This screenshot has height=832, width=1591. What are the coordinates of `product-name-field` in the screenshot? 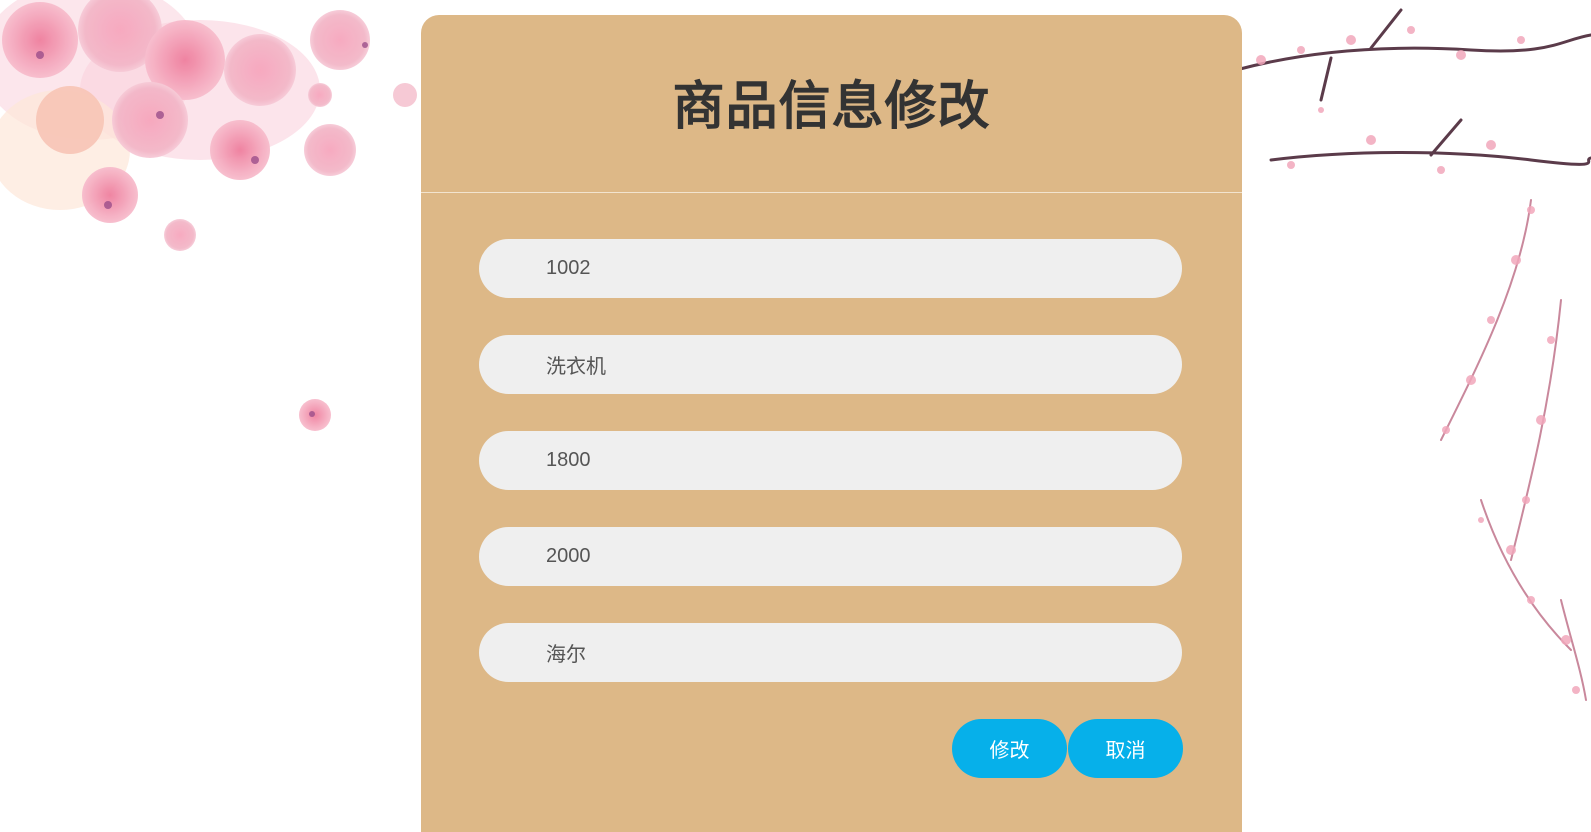 It's located at (830, 364).